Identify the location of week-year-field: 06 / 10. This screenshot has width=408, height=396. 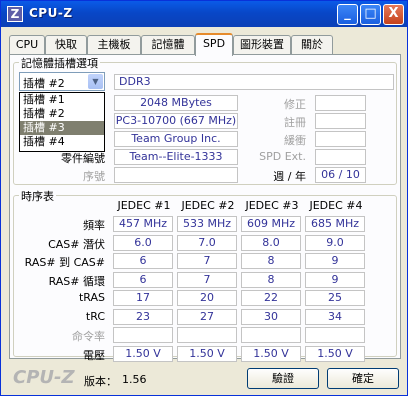
(340, 175).